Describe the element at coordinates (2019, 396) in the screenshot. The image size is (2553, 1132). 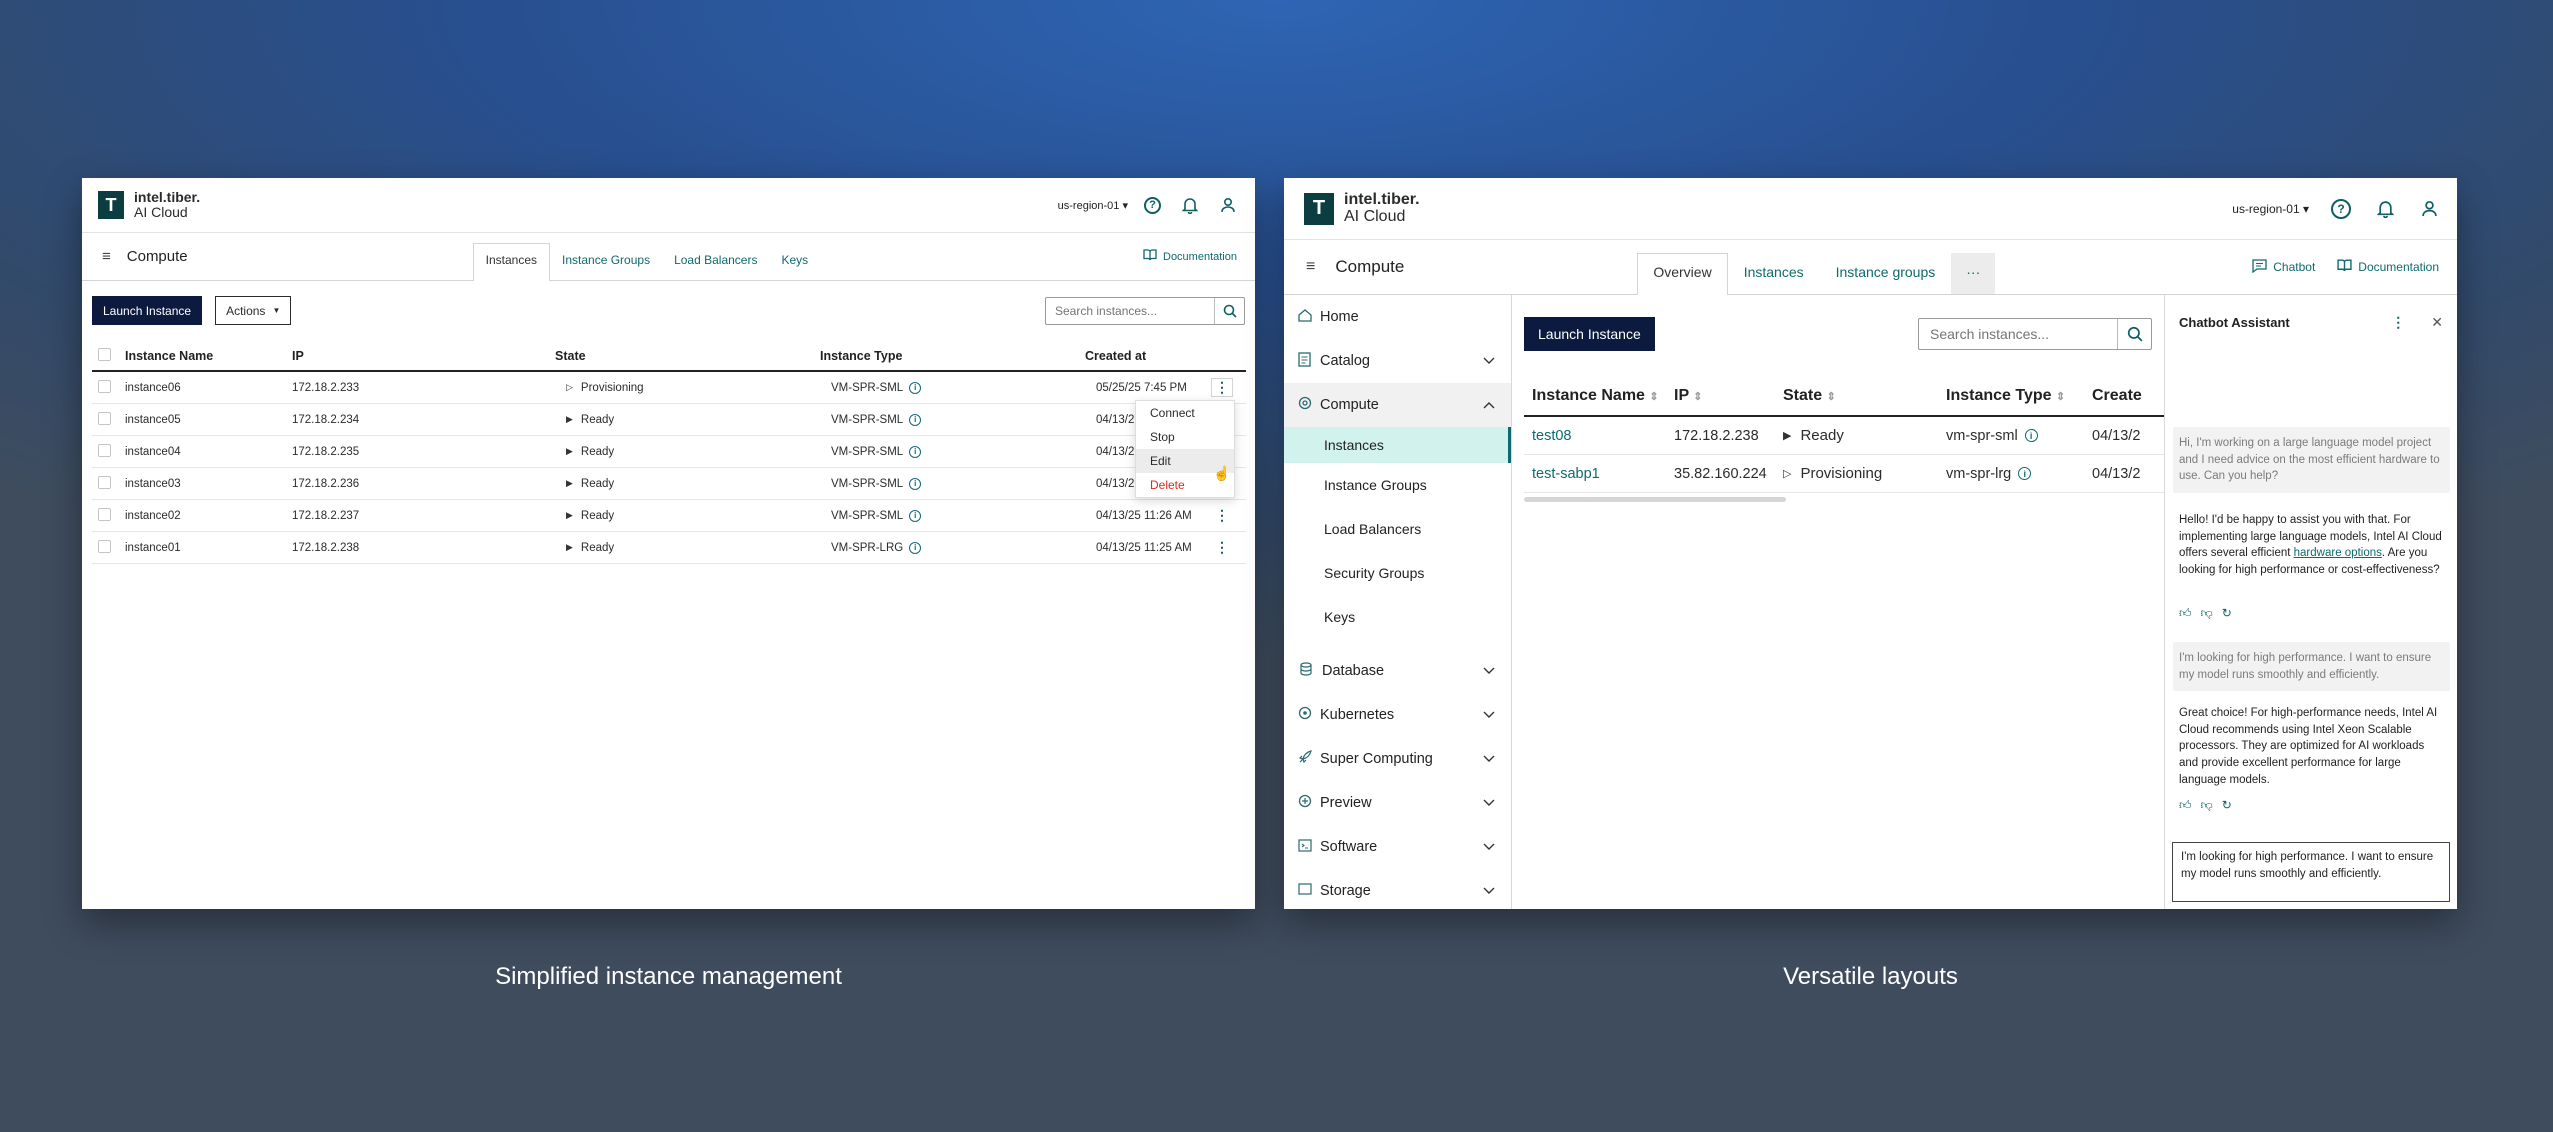
I see `col-instance-type: Instance Type ⇕` at that location.